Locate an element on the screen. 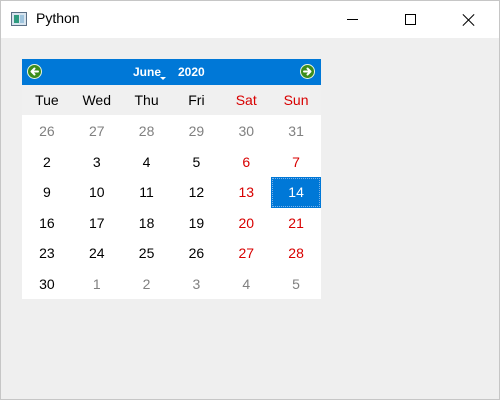  previous-month-button is located at coordinates (34, 71).